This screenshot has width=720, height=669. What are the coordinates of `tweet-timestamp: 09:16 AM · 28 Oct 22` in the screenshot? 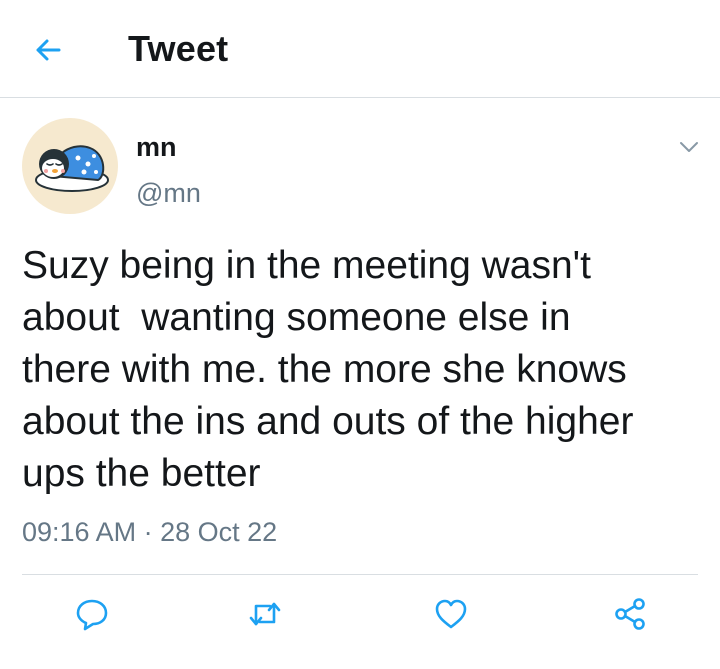 It's located at (149, 532).